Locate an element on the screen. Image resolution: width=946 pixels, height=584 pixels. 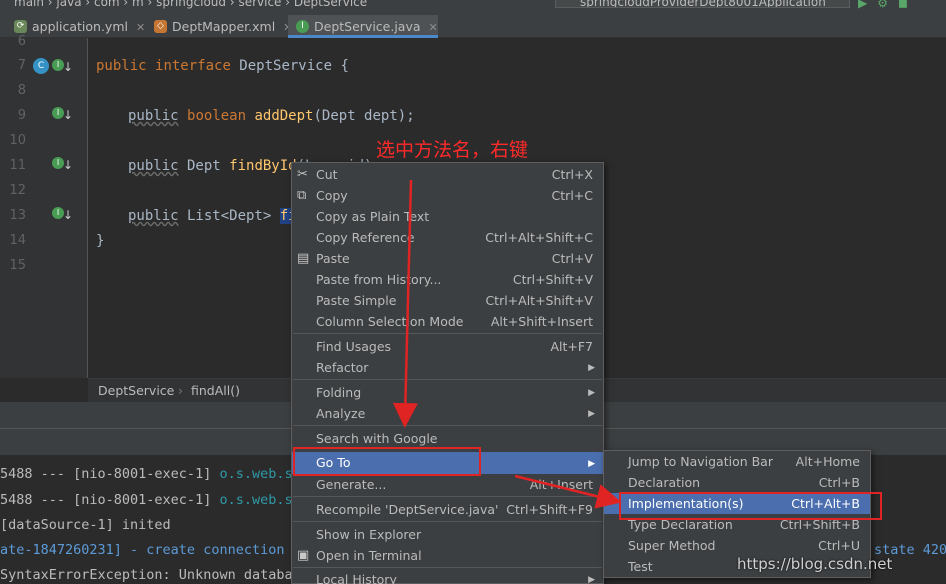
arrow-down-to-goto is located at coordinates (405, 303).